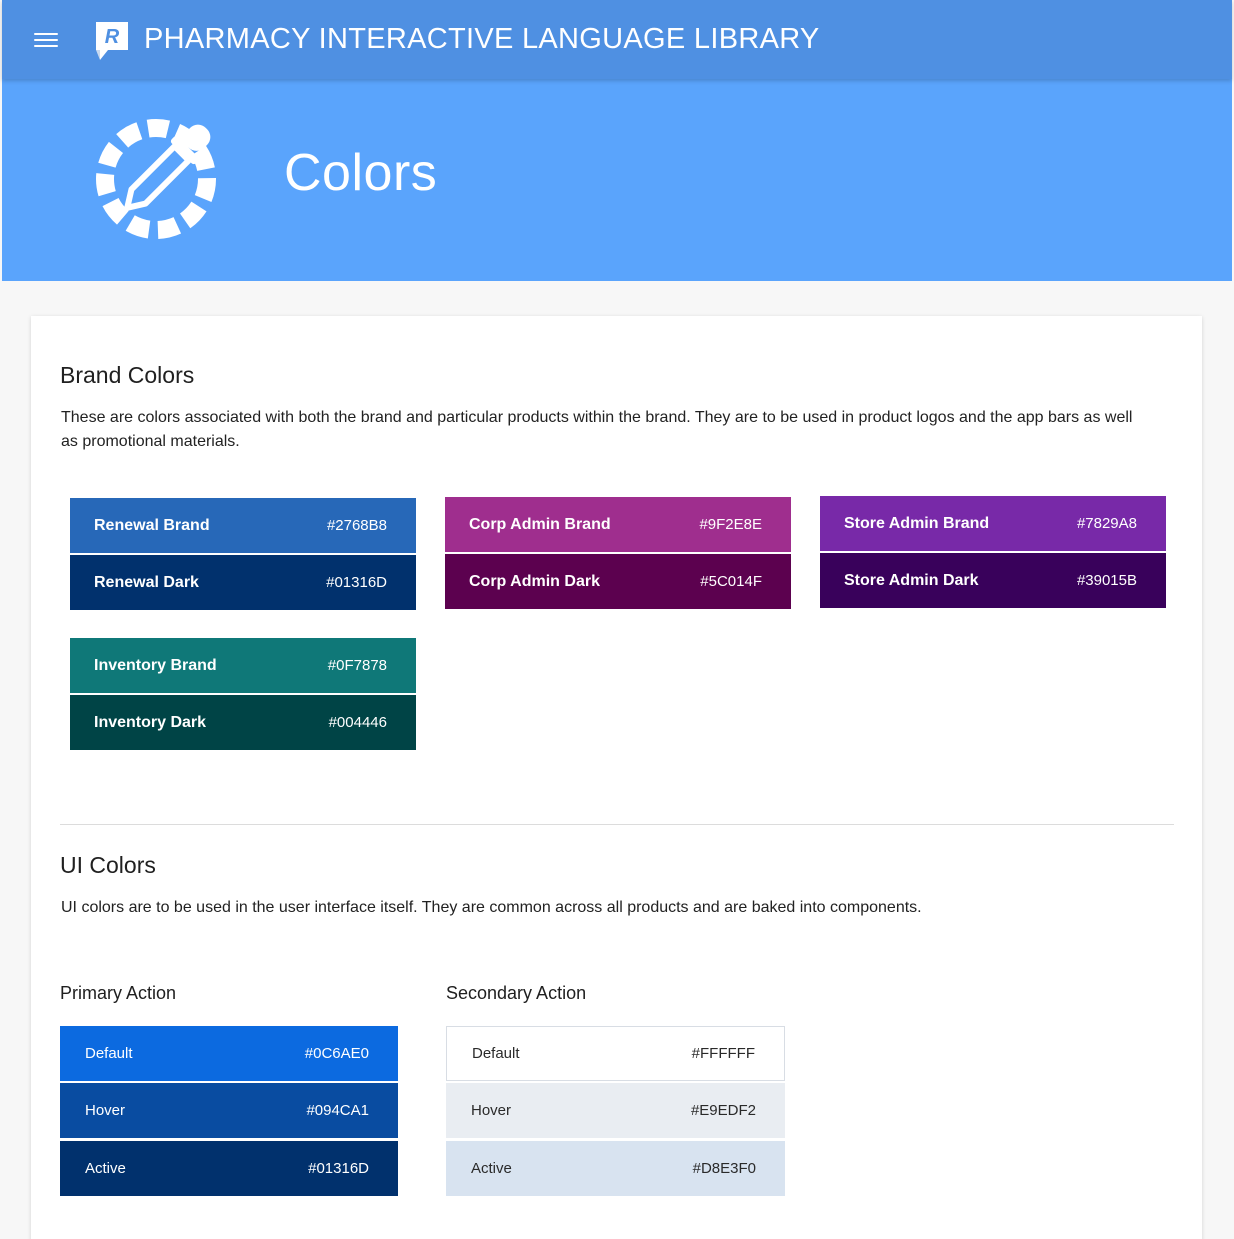  Describe the element at coordinates (127, 375) in the screenshot. I see `brand-colors-title: Brand Colors` at that location.